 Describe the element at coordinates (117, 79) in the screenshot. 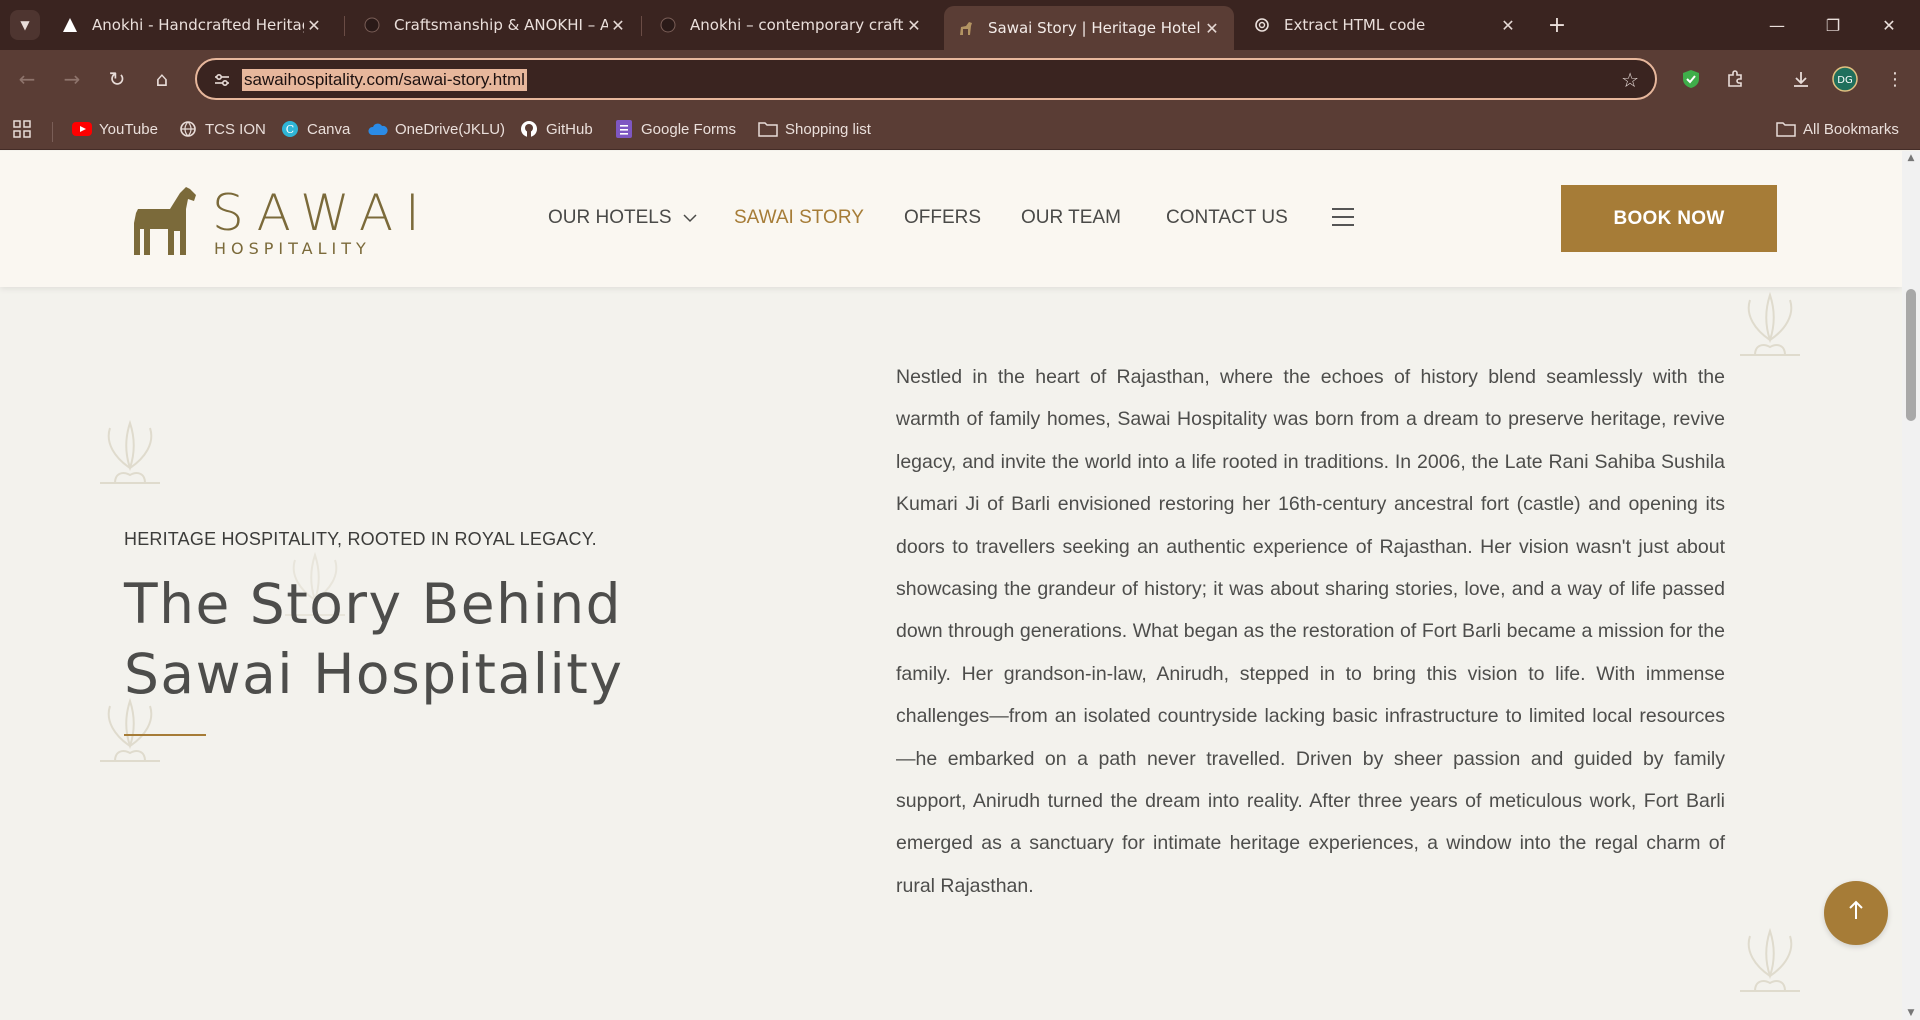

I see `reload-icon: ↻` at that location.